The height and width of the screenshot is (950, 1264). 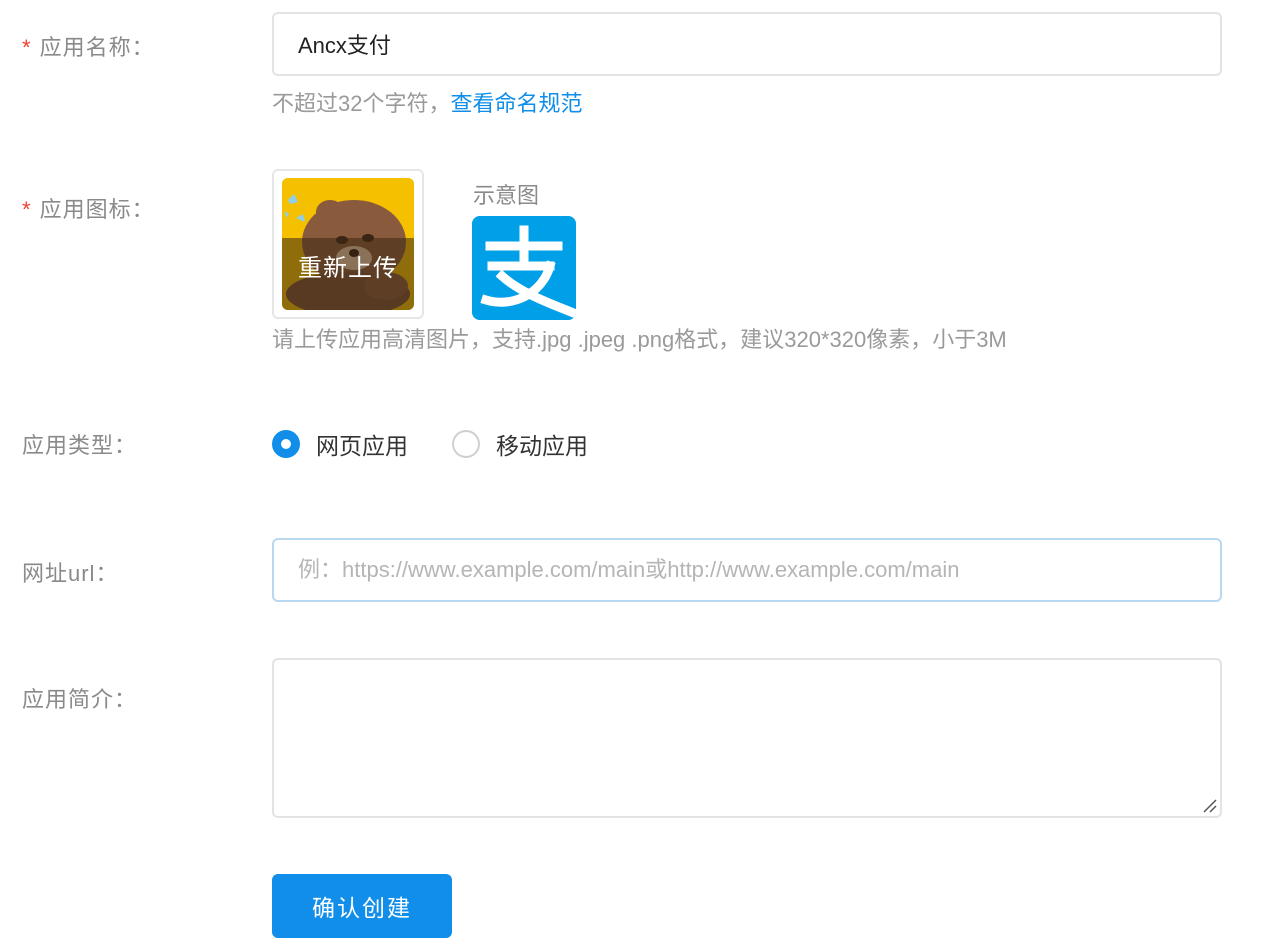 What do you see at coordinates (747, 570) in the screenshot?
I see `url-input` at bounding box center [747, 570].